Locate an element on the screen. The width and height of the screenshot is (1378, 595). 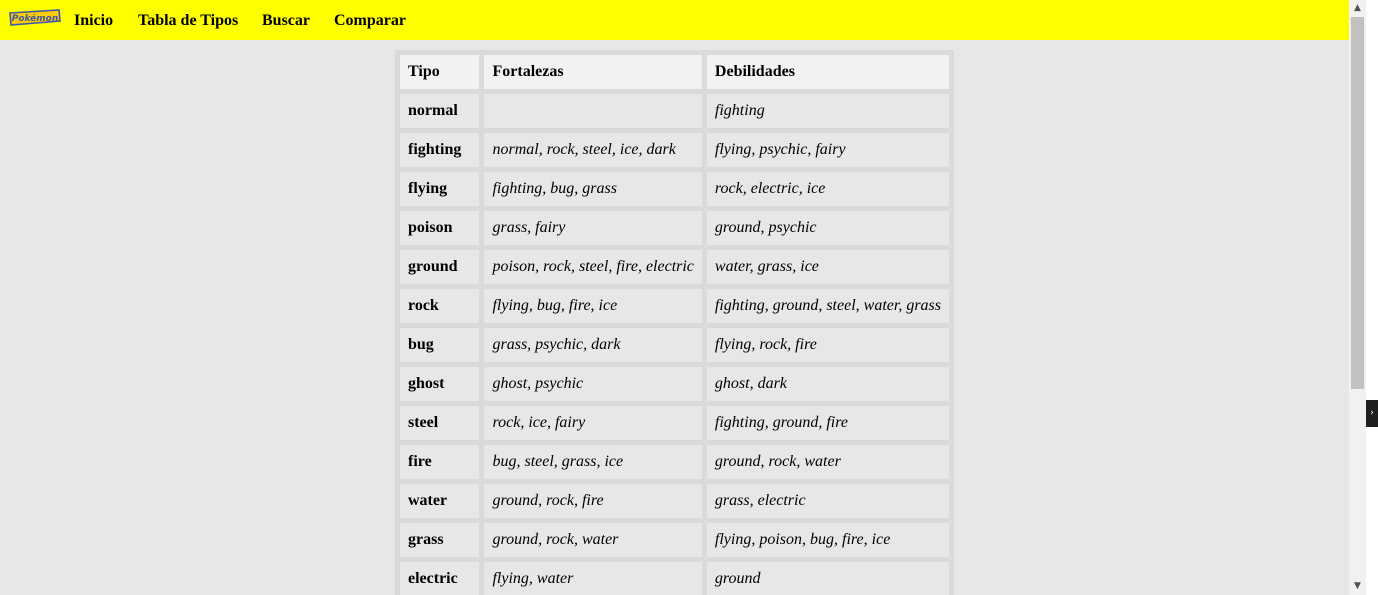
weaknesses-cell: fighting is located at coordinates (827, 111).